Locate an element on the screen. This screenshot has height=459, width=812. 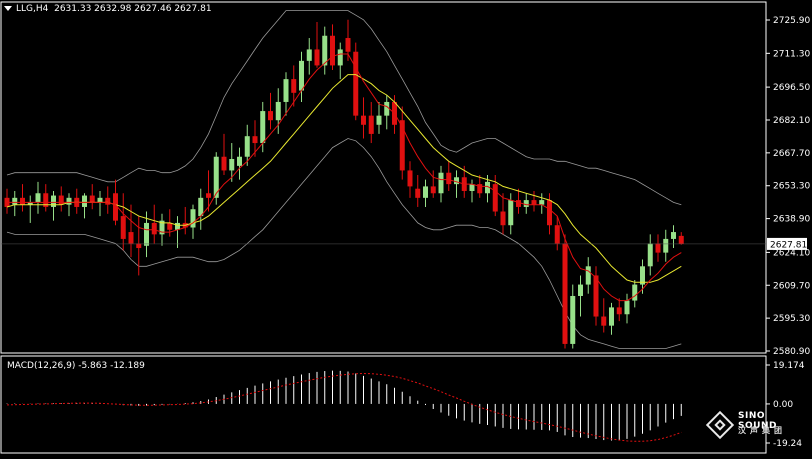
logo-brand-cn: 汉声集团 is located at coordinates (762, 430).